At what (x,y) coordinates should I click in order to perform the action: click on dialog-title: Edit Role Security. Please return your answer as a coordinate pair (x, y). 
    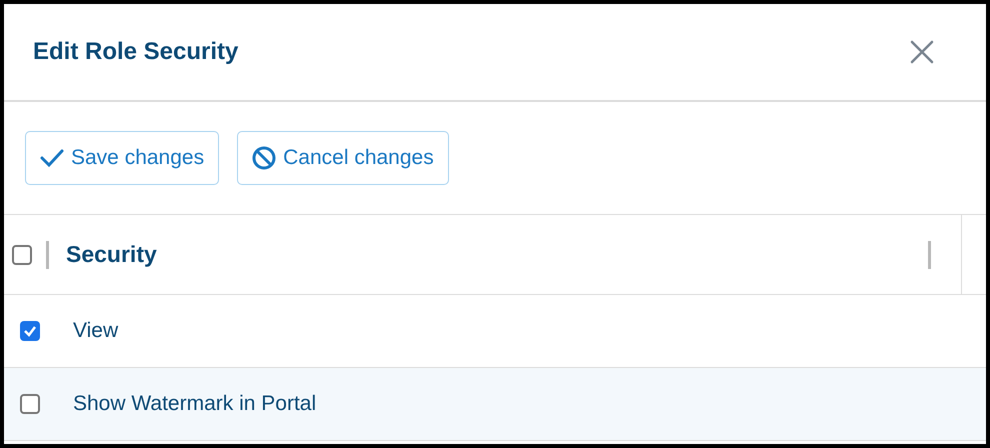
    Looking at the image, I should click on (135, 52).